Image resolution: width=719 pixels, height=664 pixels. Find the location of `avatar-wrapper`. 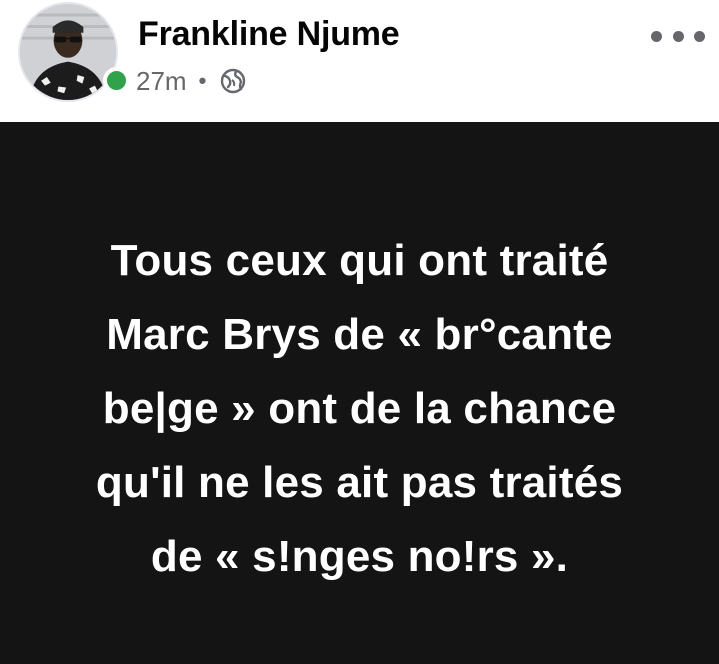

avatar-wrapper is located at coordinates (74, 54).